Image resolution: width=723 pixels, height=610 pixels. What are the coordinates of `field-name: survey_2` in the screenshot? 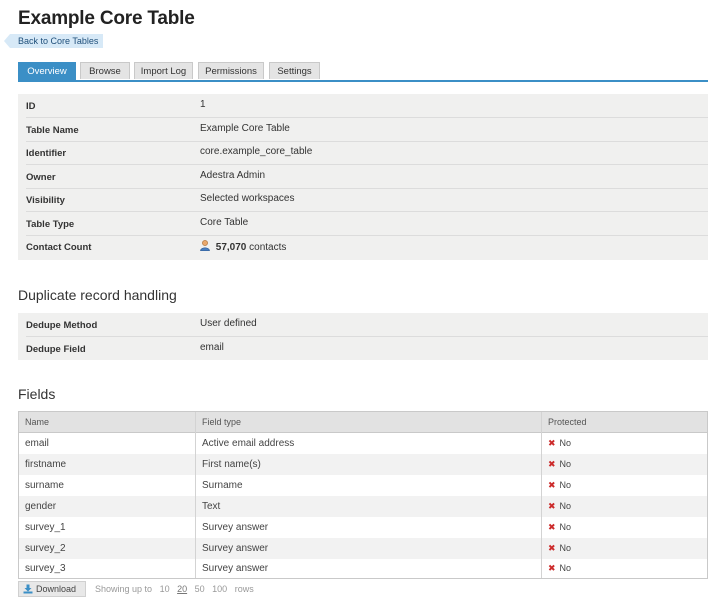 It's located at (45, 548).